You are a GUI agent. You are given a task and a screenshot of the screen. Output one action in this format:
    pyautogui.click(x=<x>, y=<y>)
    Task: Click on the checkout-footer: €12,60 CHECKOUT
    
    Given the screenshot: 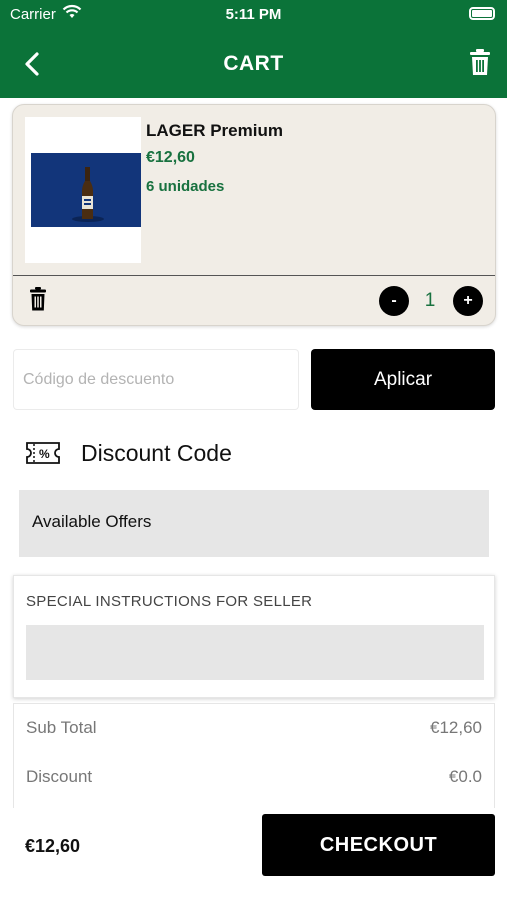 What is the action you would take?
    pyautogui.click(x=253, y=854)
    